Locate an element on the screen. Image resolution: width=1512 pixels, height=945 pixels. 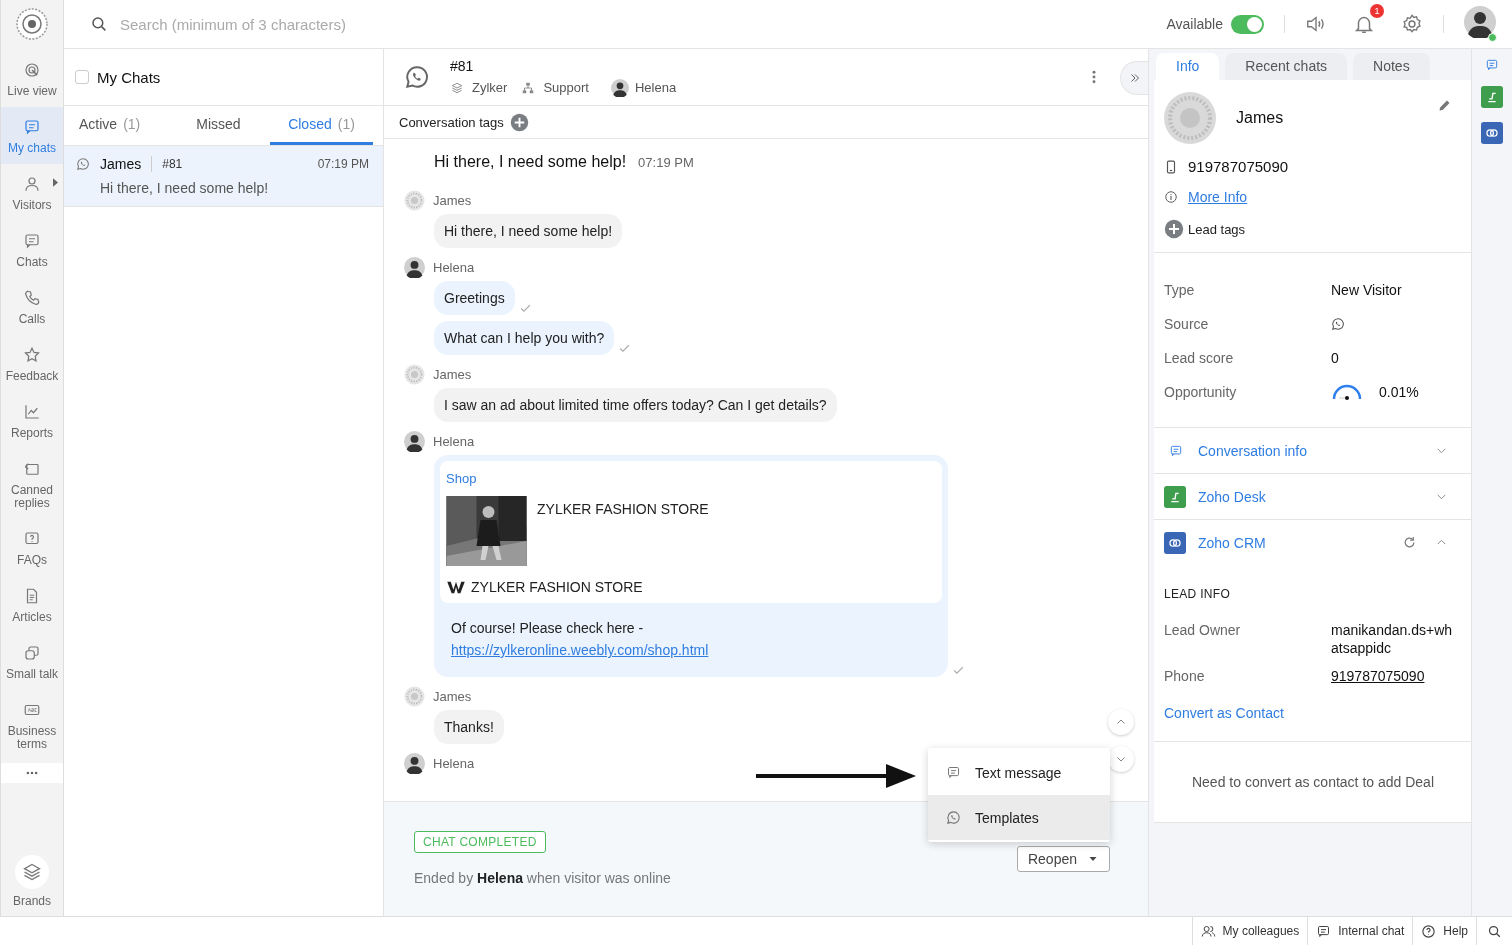
message-bubble: What can I help you with? is located at coordinates (524, 338).